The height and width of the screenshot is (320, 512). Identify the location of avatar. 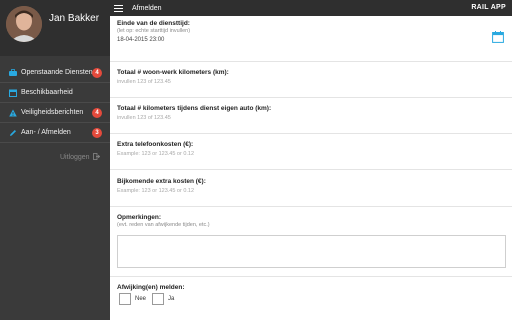
(24, 24).